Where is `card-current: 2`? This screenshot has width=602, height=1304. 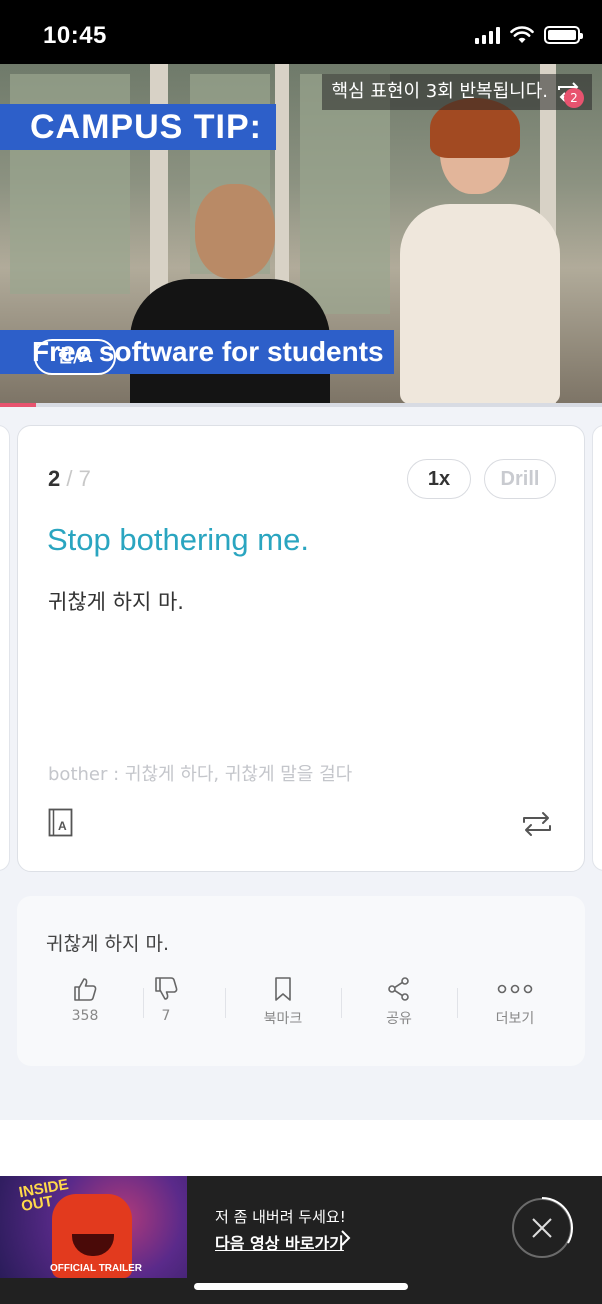
card-current: 2 is located at coordinates (54, 478).